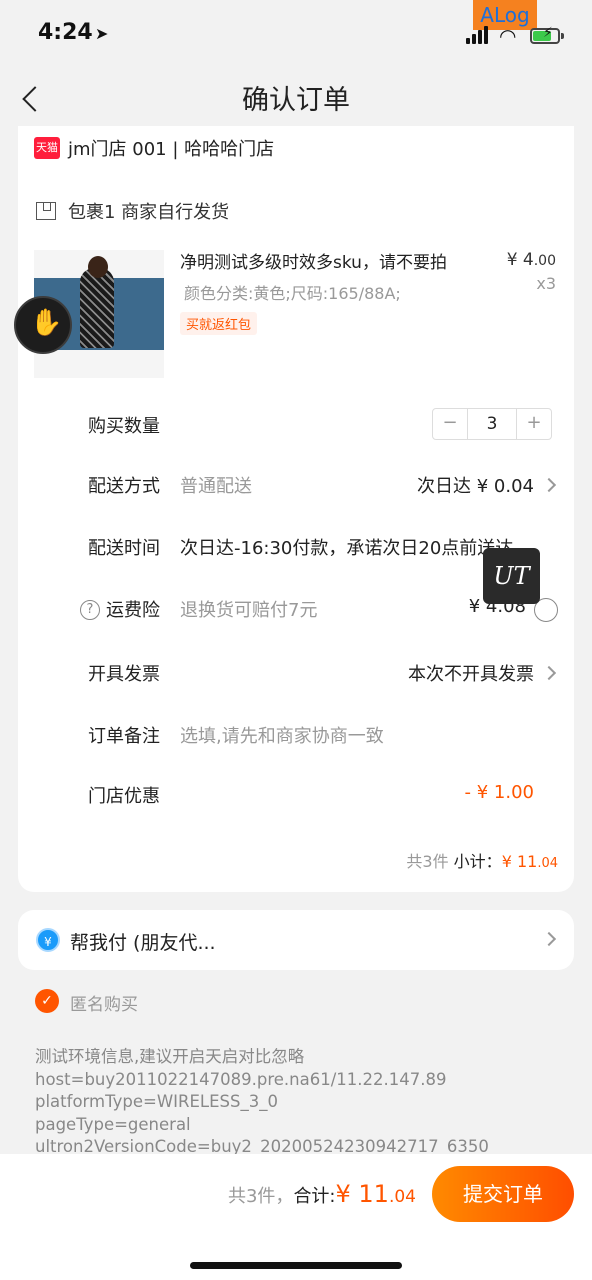 Image resolution: width=592 pixels, height=1280 pixels. I want to click on invoice-label: 开具发票, so click(124, 674).